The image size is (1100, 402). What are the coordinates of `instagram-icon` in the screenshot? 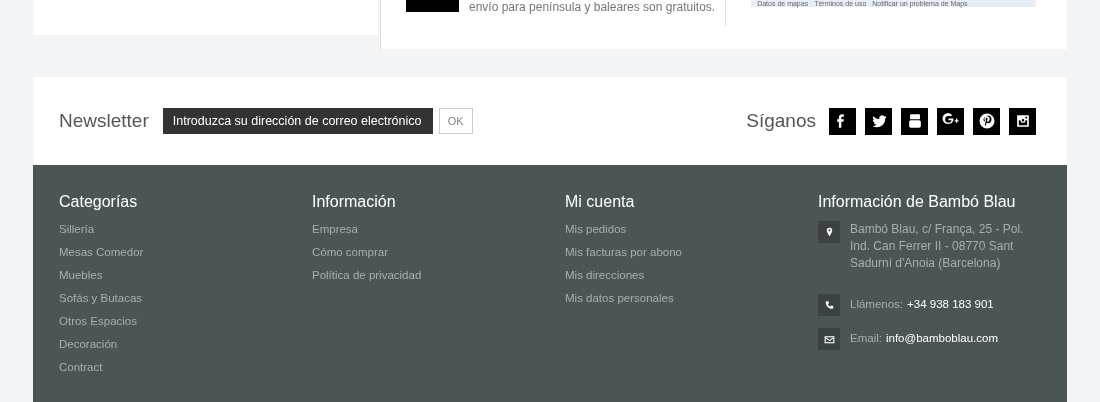 It's located at (1022, 121).